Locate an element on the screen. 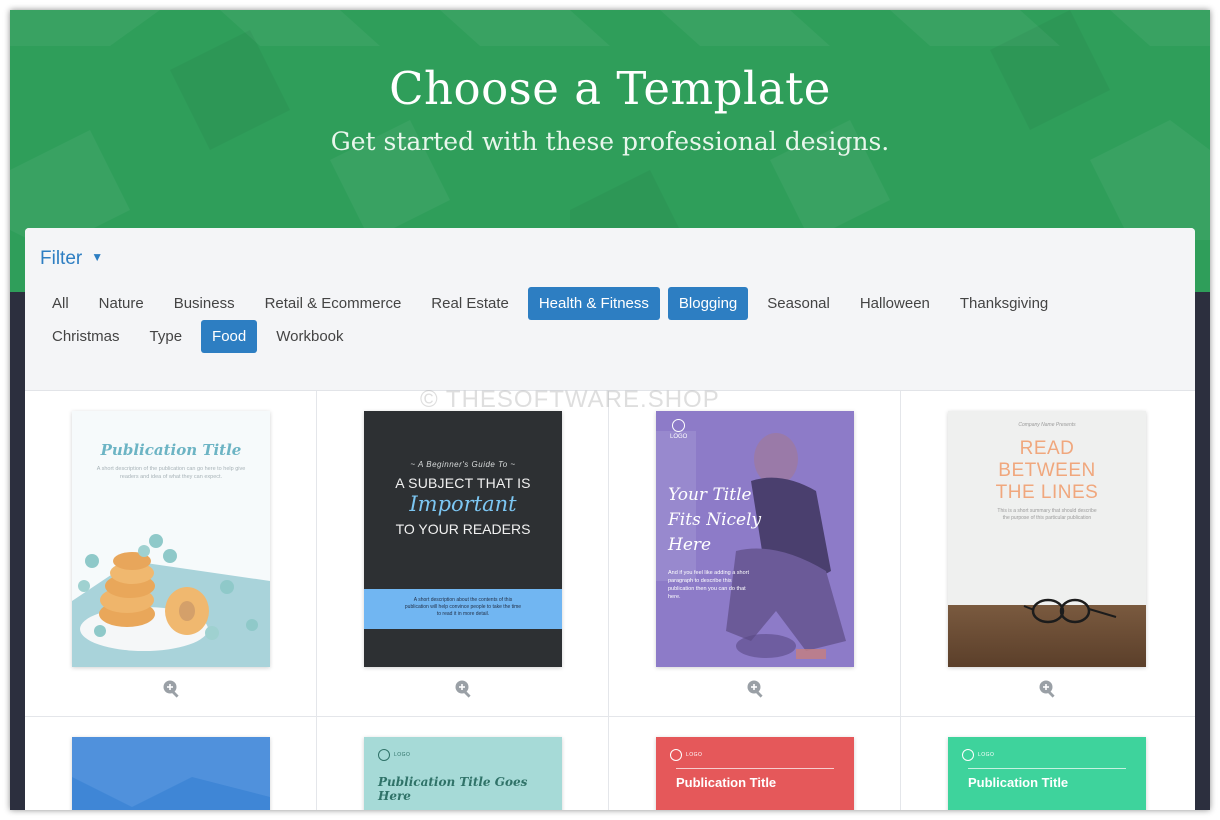 This screenshot has height=820, width=1220. category-thanksgiving: Thanksgiving is located at coordinates (1004, 303).